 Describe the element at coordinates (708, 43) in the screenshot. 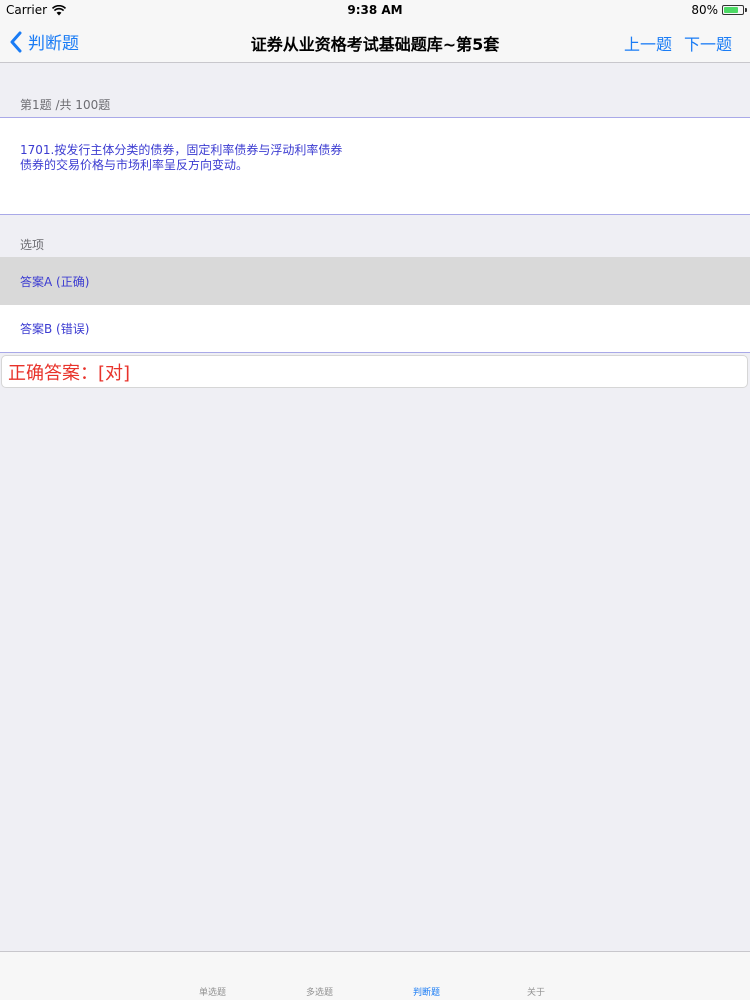

I see `next-question-button: 下一题` at that location.